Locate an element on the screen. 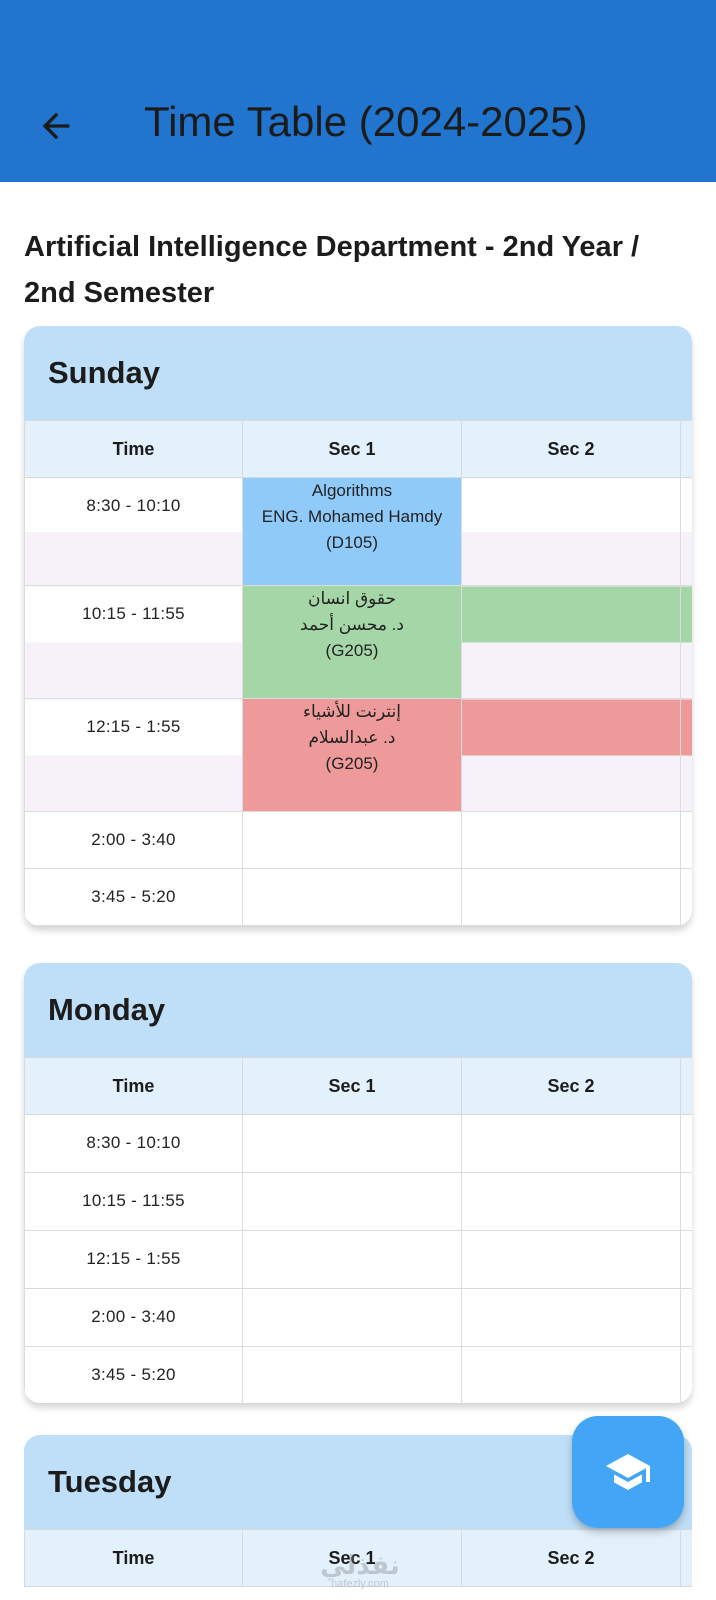 This screenshot has width=716, height=1600. slot-instructor: ENG. Mohamed Hamdy is located at coordinates (352, 516).